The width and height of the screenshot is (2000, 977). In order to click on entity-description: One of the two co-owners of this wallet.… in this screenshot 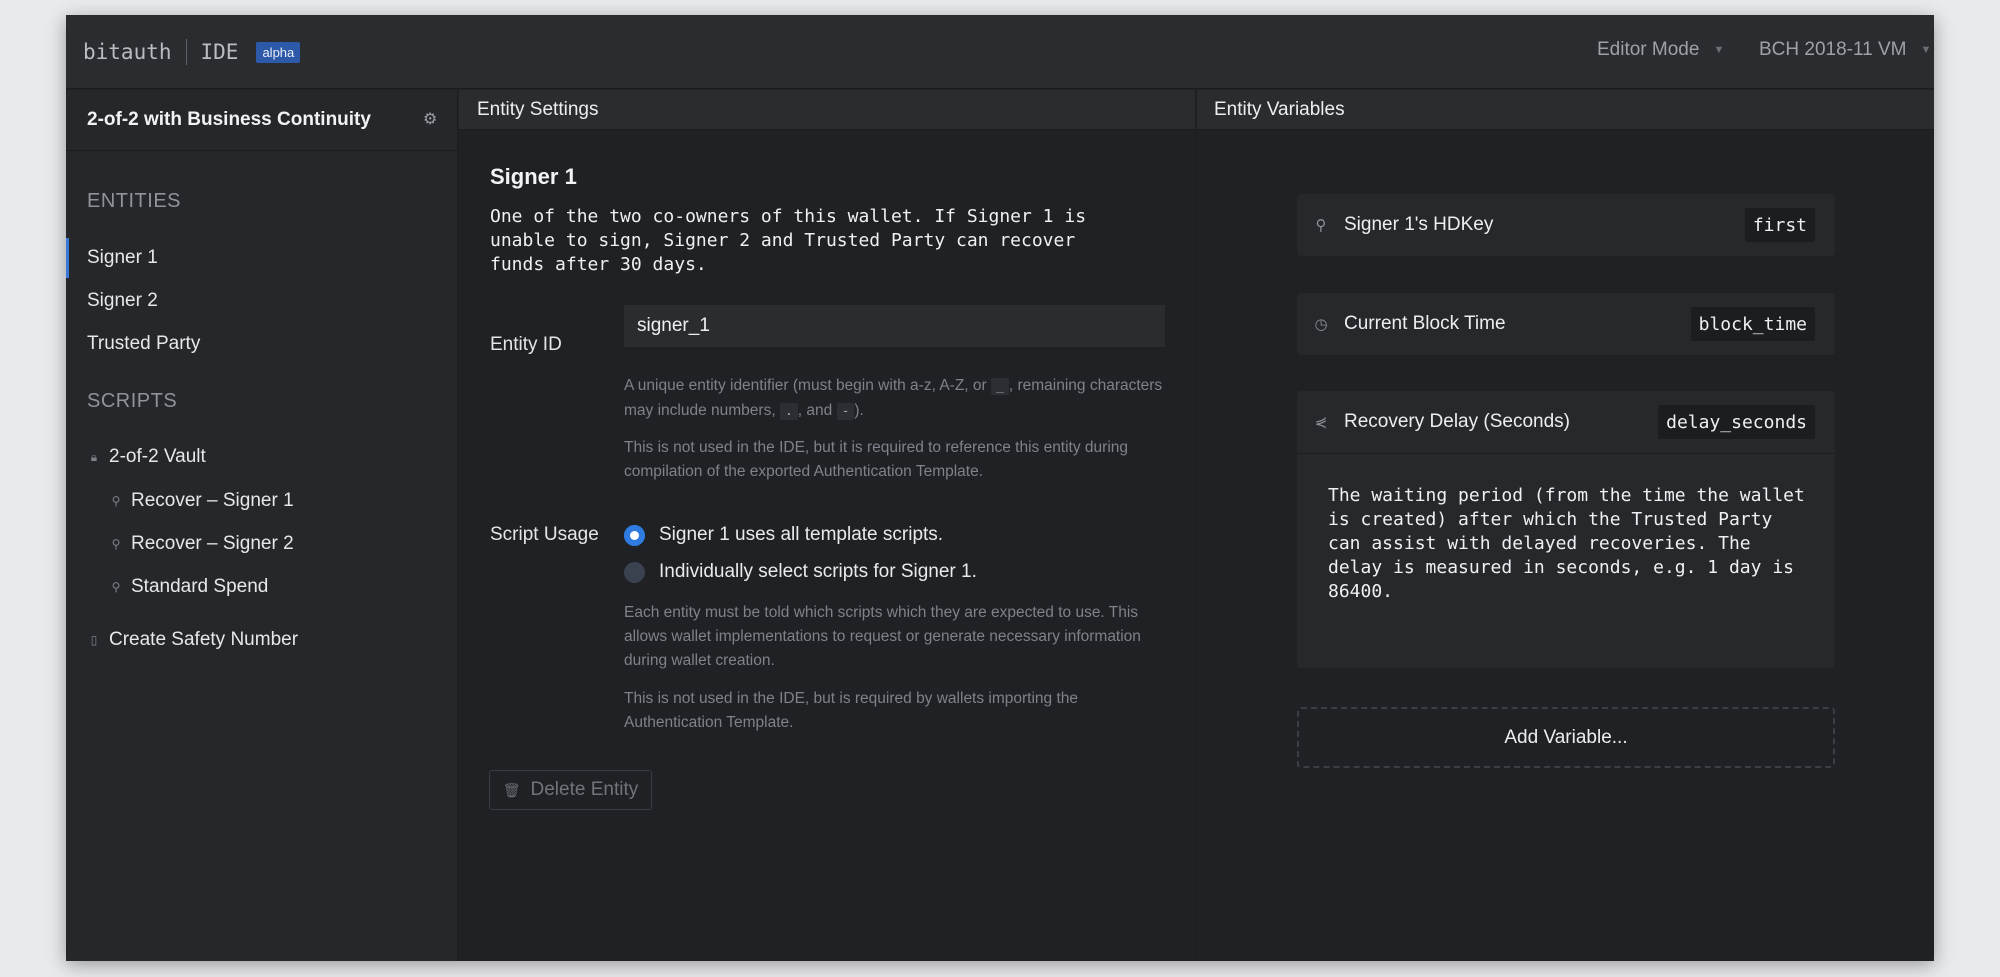, I will do `click(810, 241)`.